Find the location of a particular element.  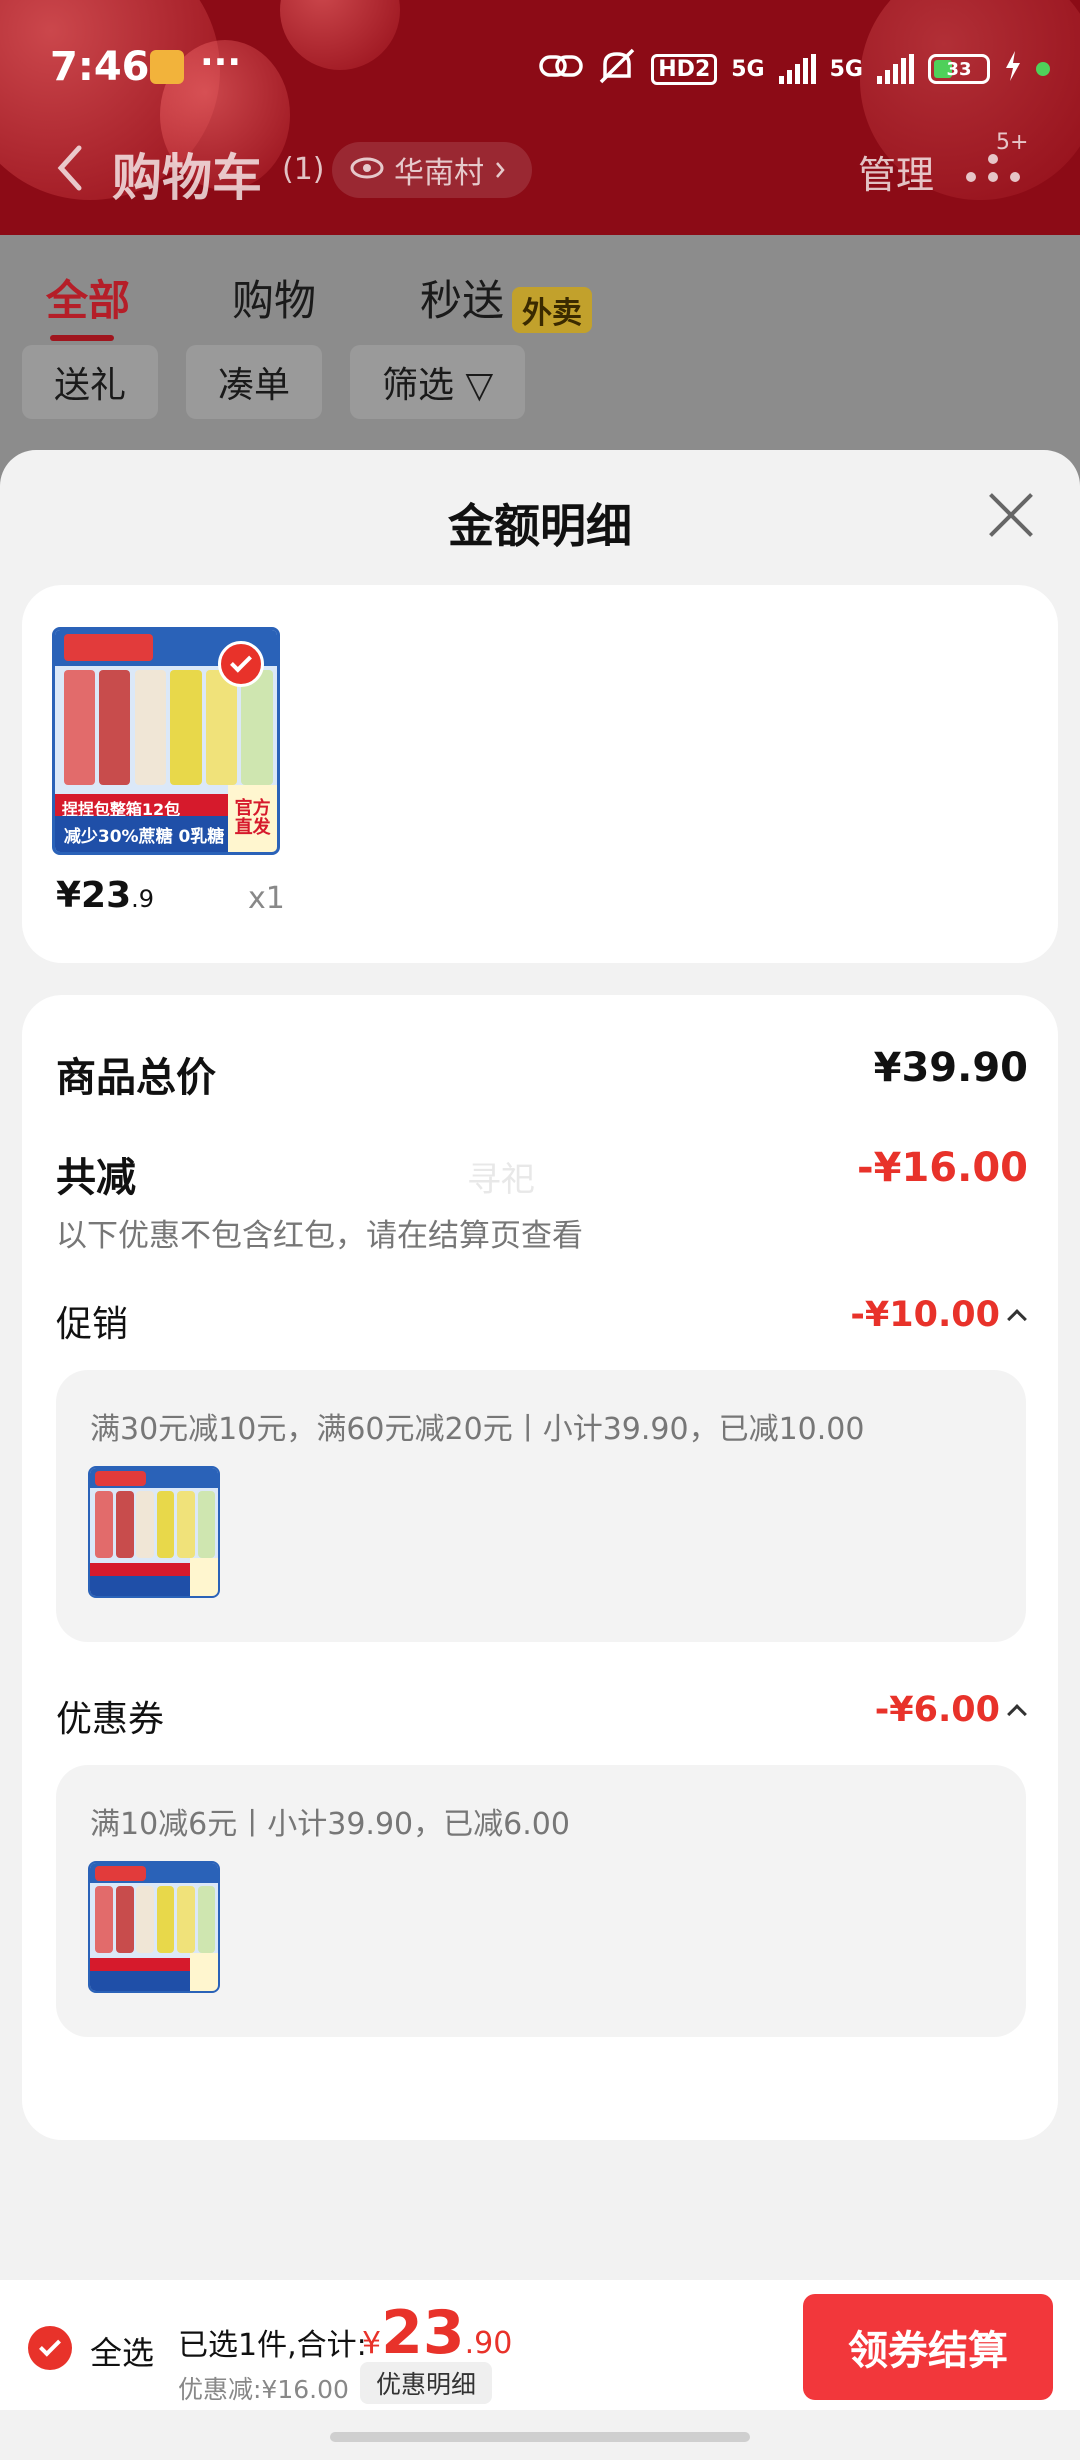

total-dec: .90 is located at coordinates (488, 2343).